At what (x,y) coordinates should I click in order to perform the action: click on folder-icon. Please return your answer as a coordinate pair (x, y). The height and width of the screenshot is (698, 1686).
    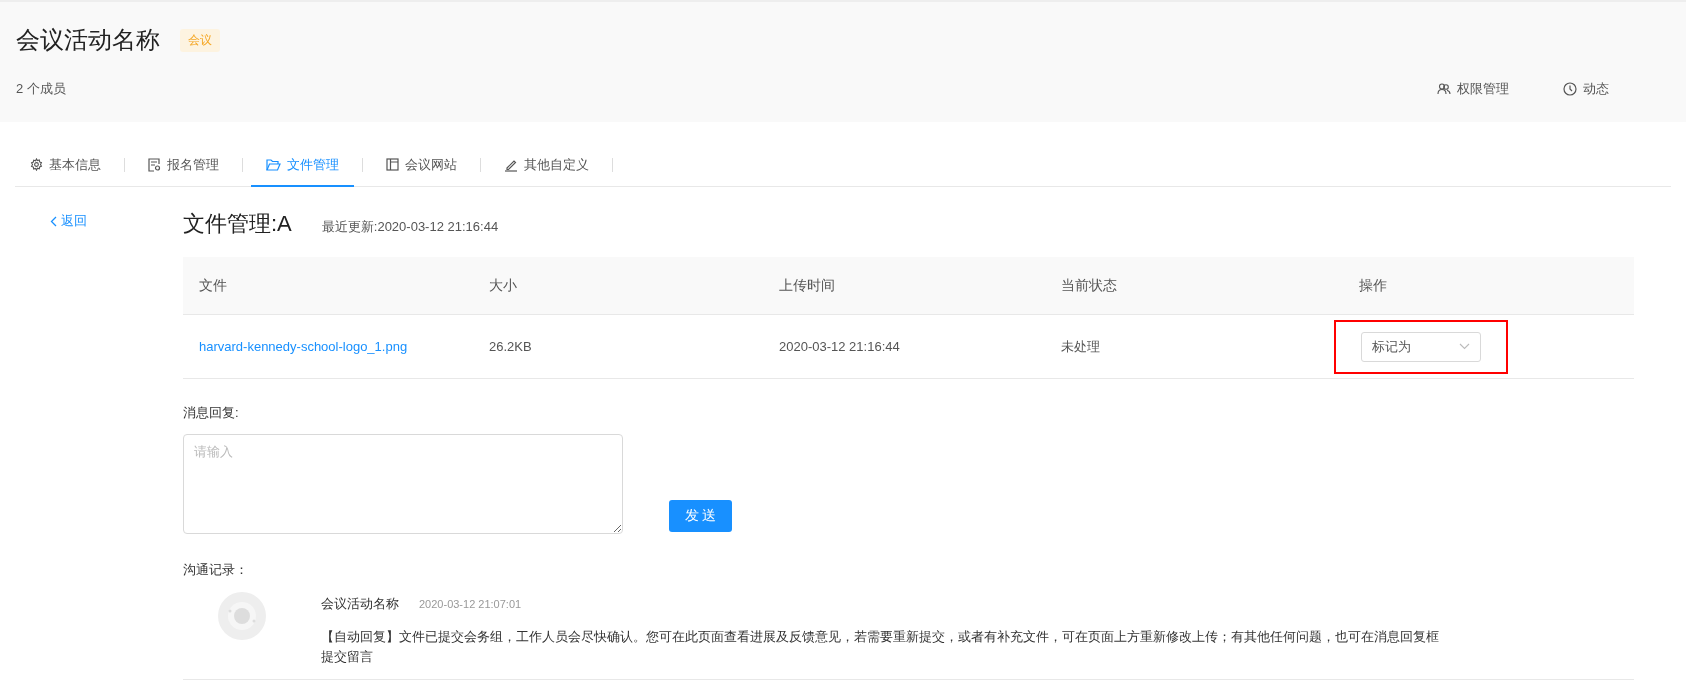
    Looking at the image, I should click on (273, 164).